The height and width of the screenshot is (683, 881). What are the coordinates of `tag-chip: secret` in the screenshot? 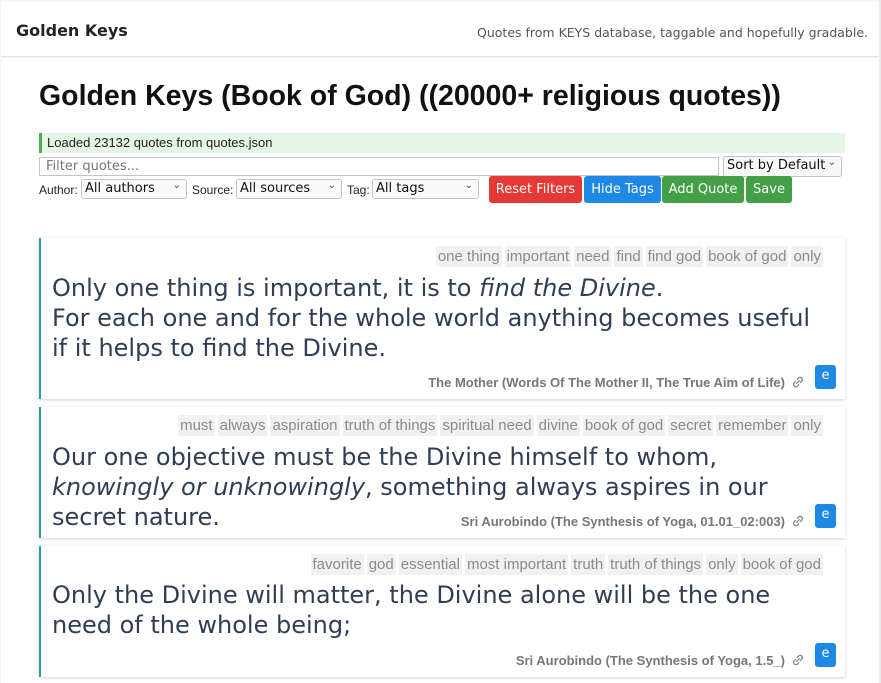 It's located at (691, 425).